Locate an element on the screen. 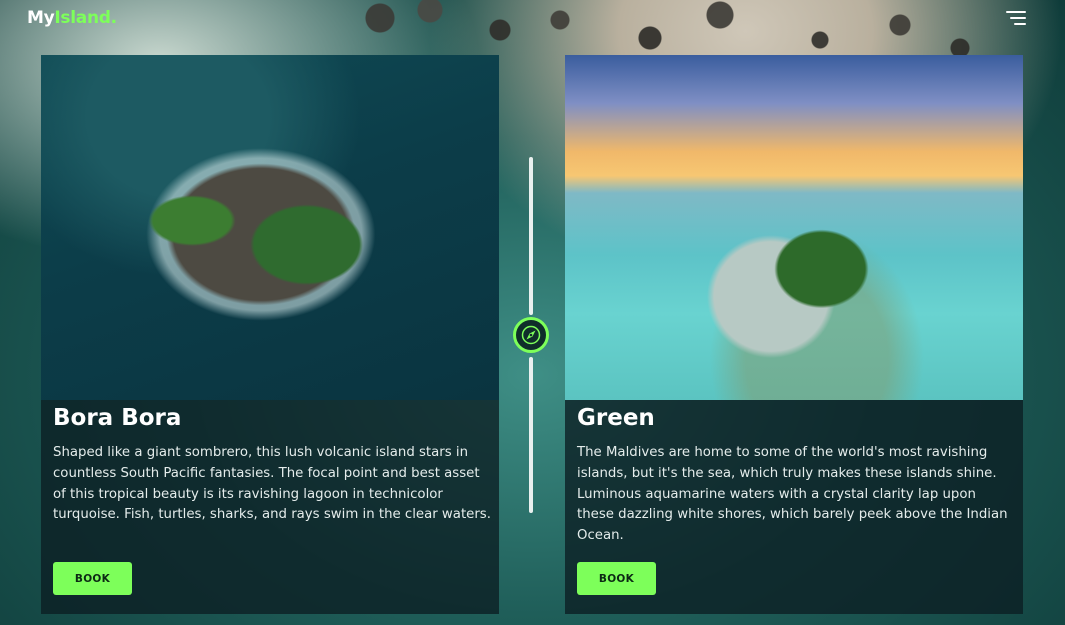 The width and height of the screenshot is (1065, 625). hamburger-menu-icon is located at coordinates (1015, 18).